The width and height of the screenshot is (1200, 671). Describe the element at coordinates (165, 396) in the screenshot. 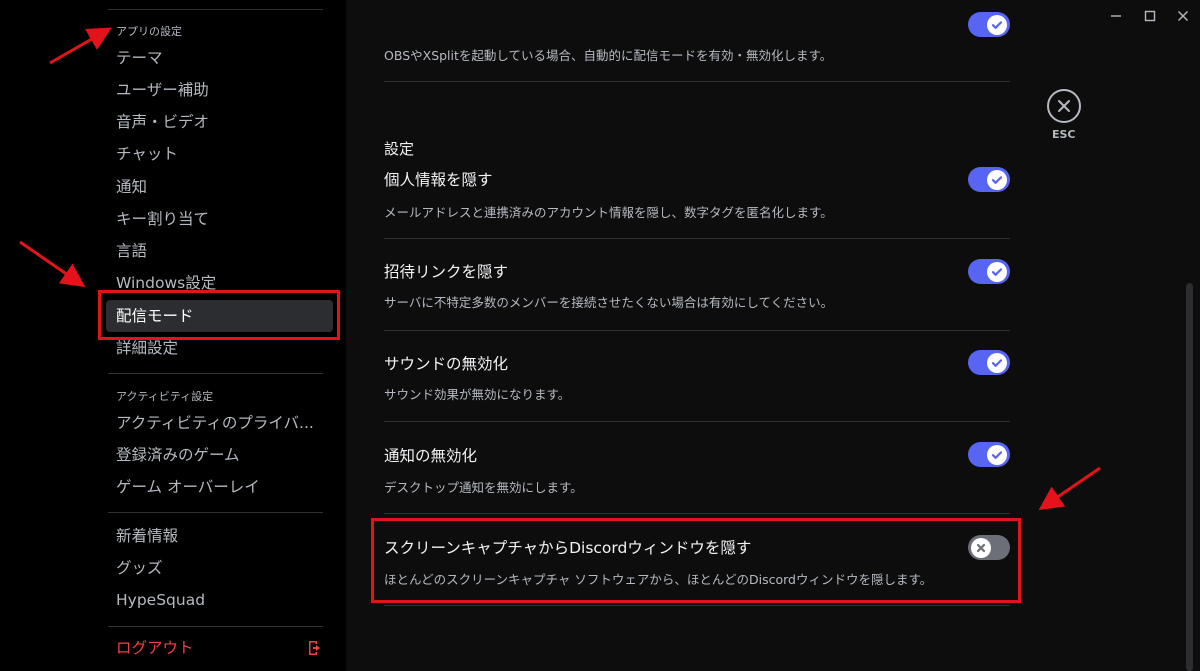

I see `section-label-activity-settings: アクティビティ設定` at that location.